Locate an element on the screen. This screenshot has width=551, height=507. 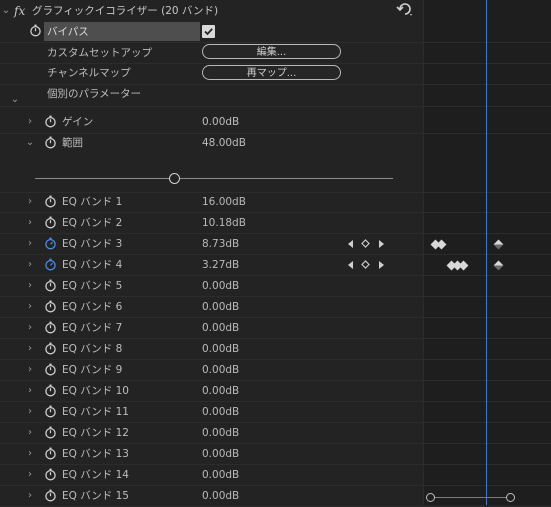
range-label: 範囲 is located at coordinates (72, 143).